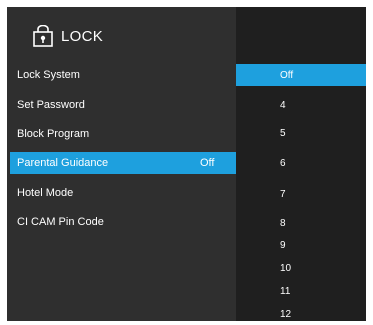 The image size is (373, 325). Describe the element at coordinates (207, 163) in the screenshot. I see `menu-item-value: Off` at that location.